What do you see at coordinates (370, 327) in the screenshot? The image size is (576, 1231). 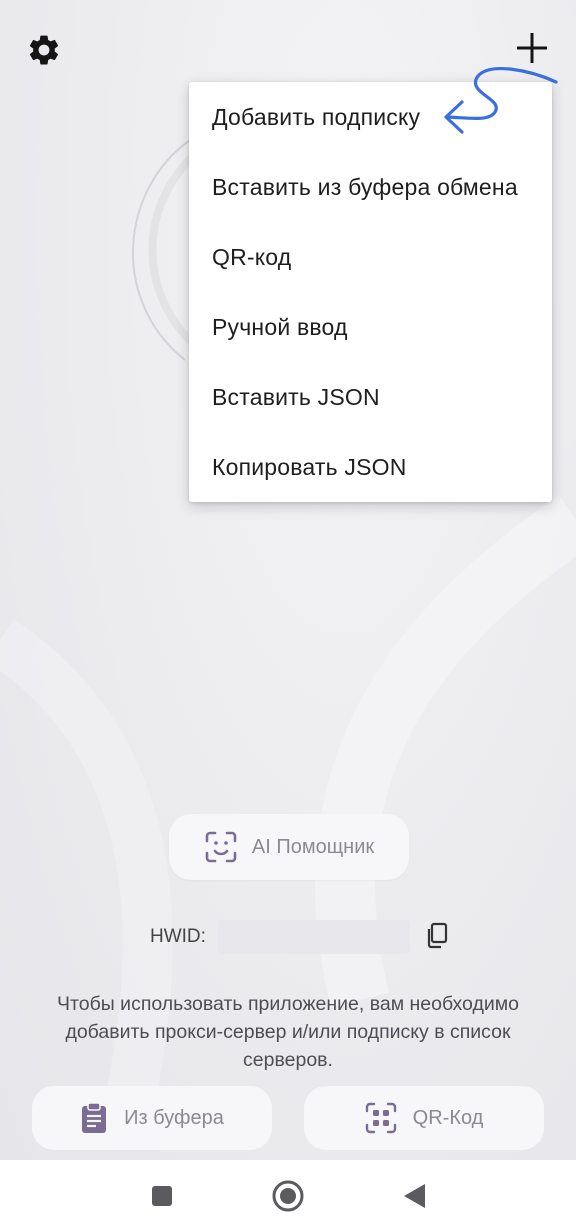 I see `menu-item-manual-entry: Ручной ввод` at bounding box center [370, 327].